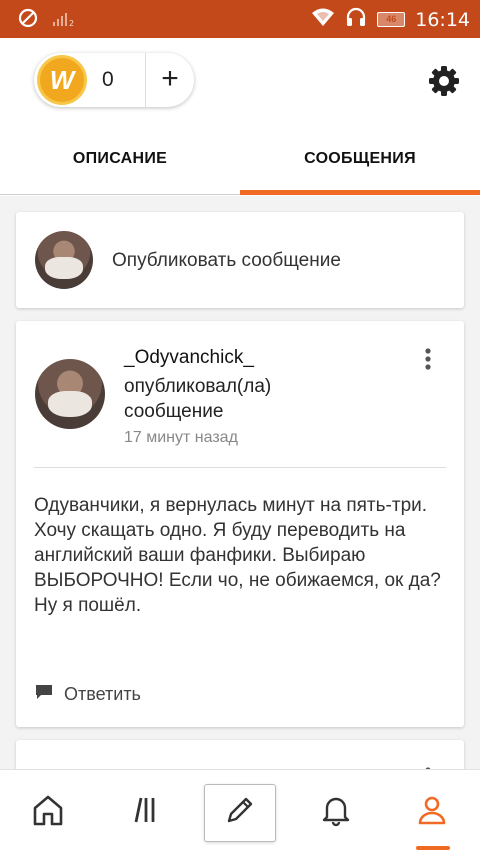 The image size is (480, 855). Describe the element at coordinates (71, 23) in the screenshot. I see `svg-text: 2` at that location.